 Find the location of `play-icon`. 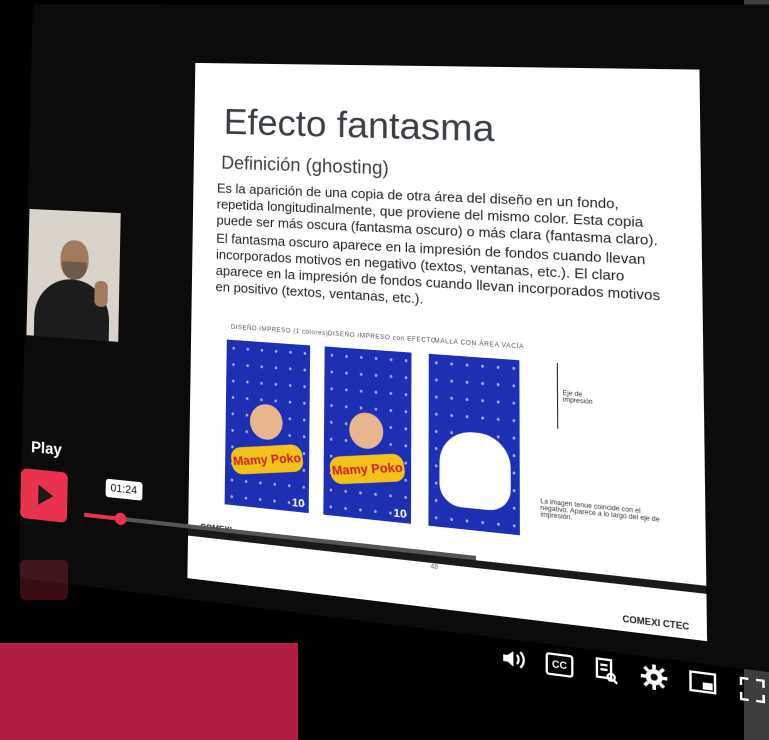

play-icon is located at coordinates (46, 495).